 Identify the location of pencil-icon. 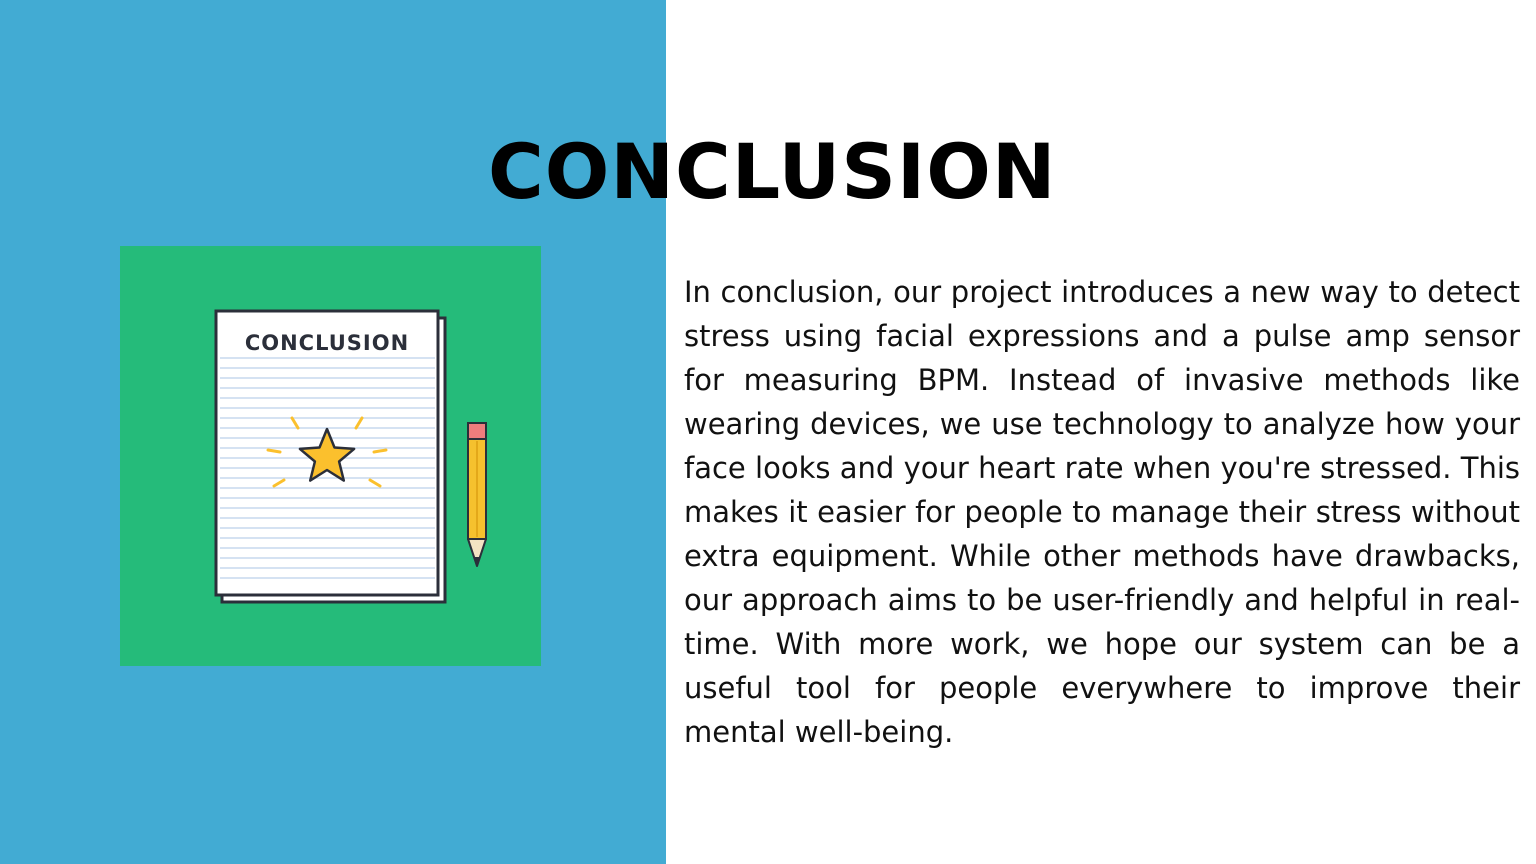
(477, 494).